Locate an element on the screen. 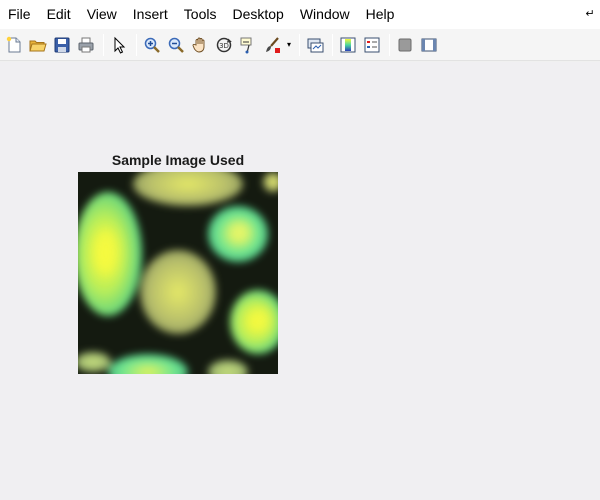 This screenshot has height=500, width=600. svg-text: 3D is located at coordinates (224, 46).